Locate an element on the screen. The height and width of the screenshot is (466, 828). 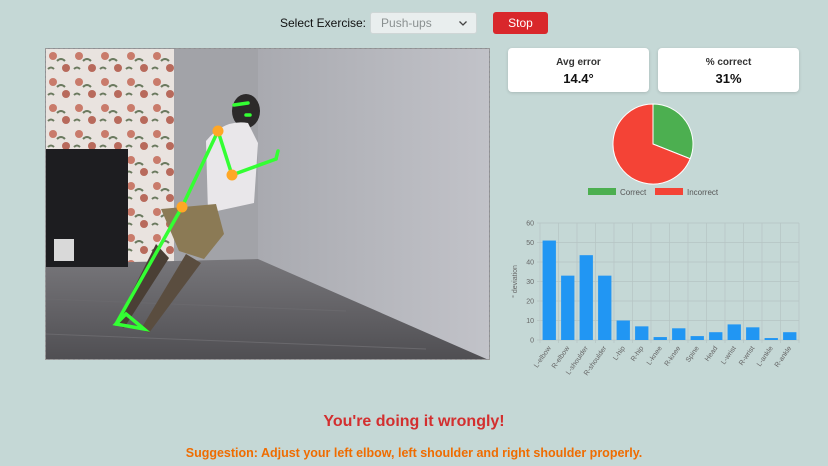
y-tick-label: 10 is located at coordinates (530, 321).